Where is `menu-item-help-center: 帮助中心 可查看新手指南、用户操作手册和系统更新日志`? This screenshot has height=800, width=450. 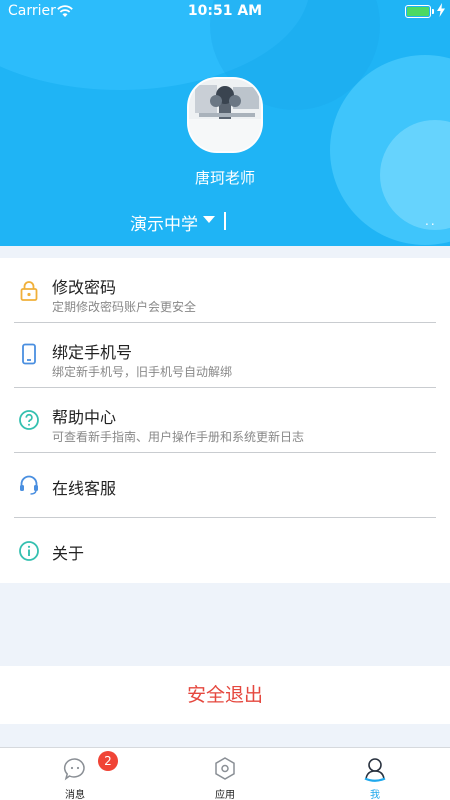 menu-item-help-center: 帮助中心 可查看新手指南、用户操作手册和系统更新日志 is located at coordinates (225, 420).